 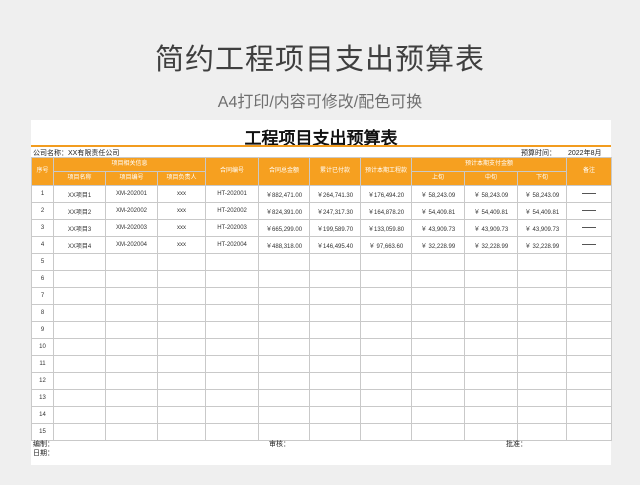 What do you see at coordinates (386, 228) in the screenshot?
I see `cell-expected: ￥133,059.80` at bounding box center [386, 228].